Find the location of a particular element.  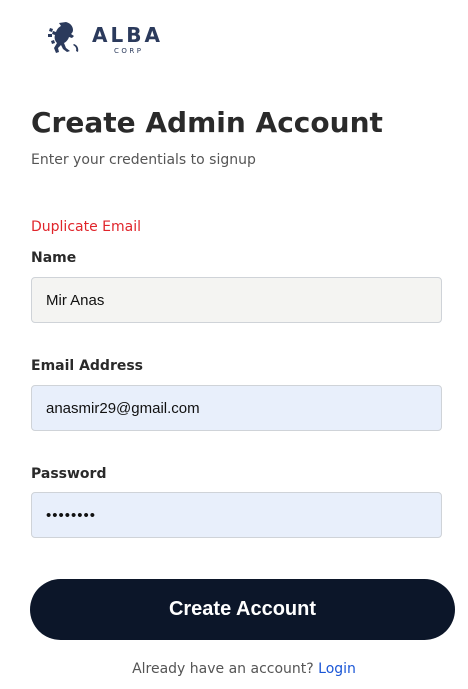

password-input is located at coordinates (236, 515).